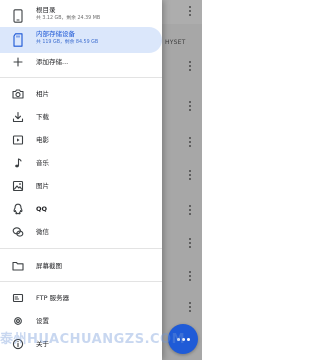 This screenshot has width=320, height=360. What do you see at coordinates (93, 339) in the screenshot?
I see `watermark: 泰州HUACHUANGZS.COM` at bounding box center [93, 339].